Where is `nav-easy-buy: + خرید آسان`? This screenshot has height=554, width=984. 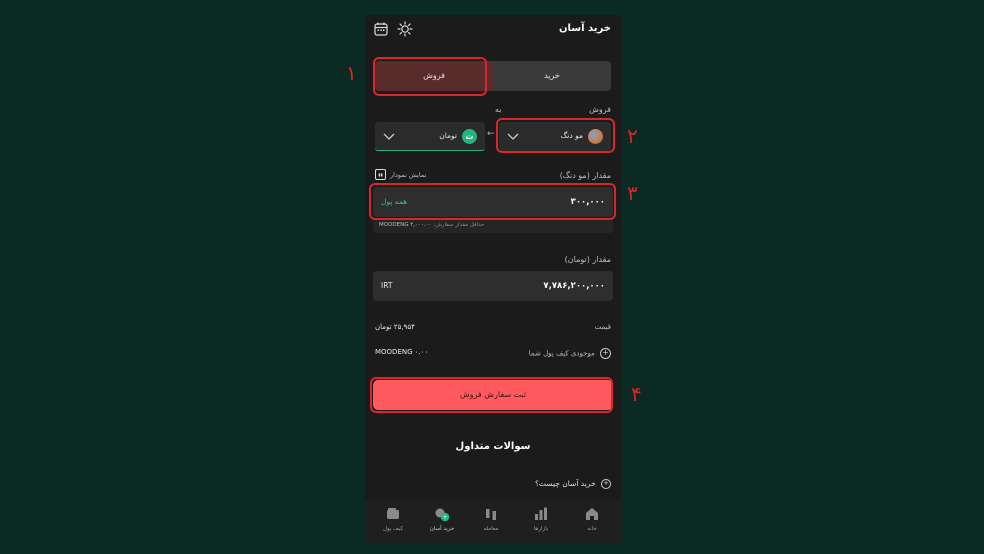 nav-easy-buy: + خرید آسان is located at coordinates (442, 519).